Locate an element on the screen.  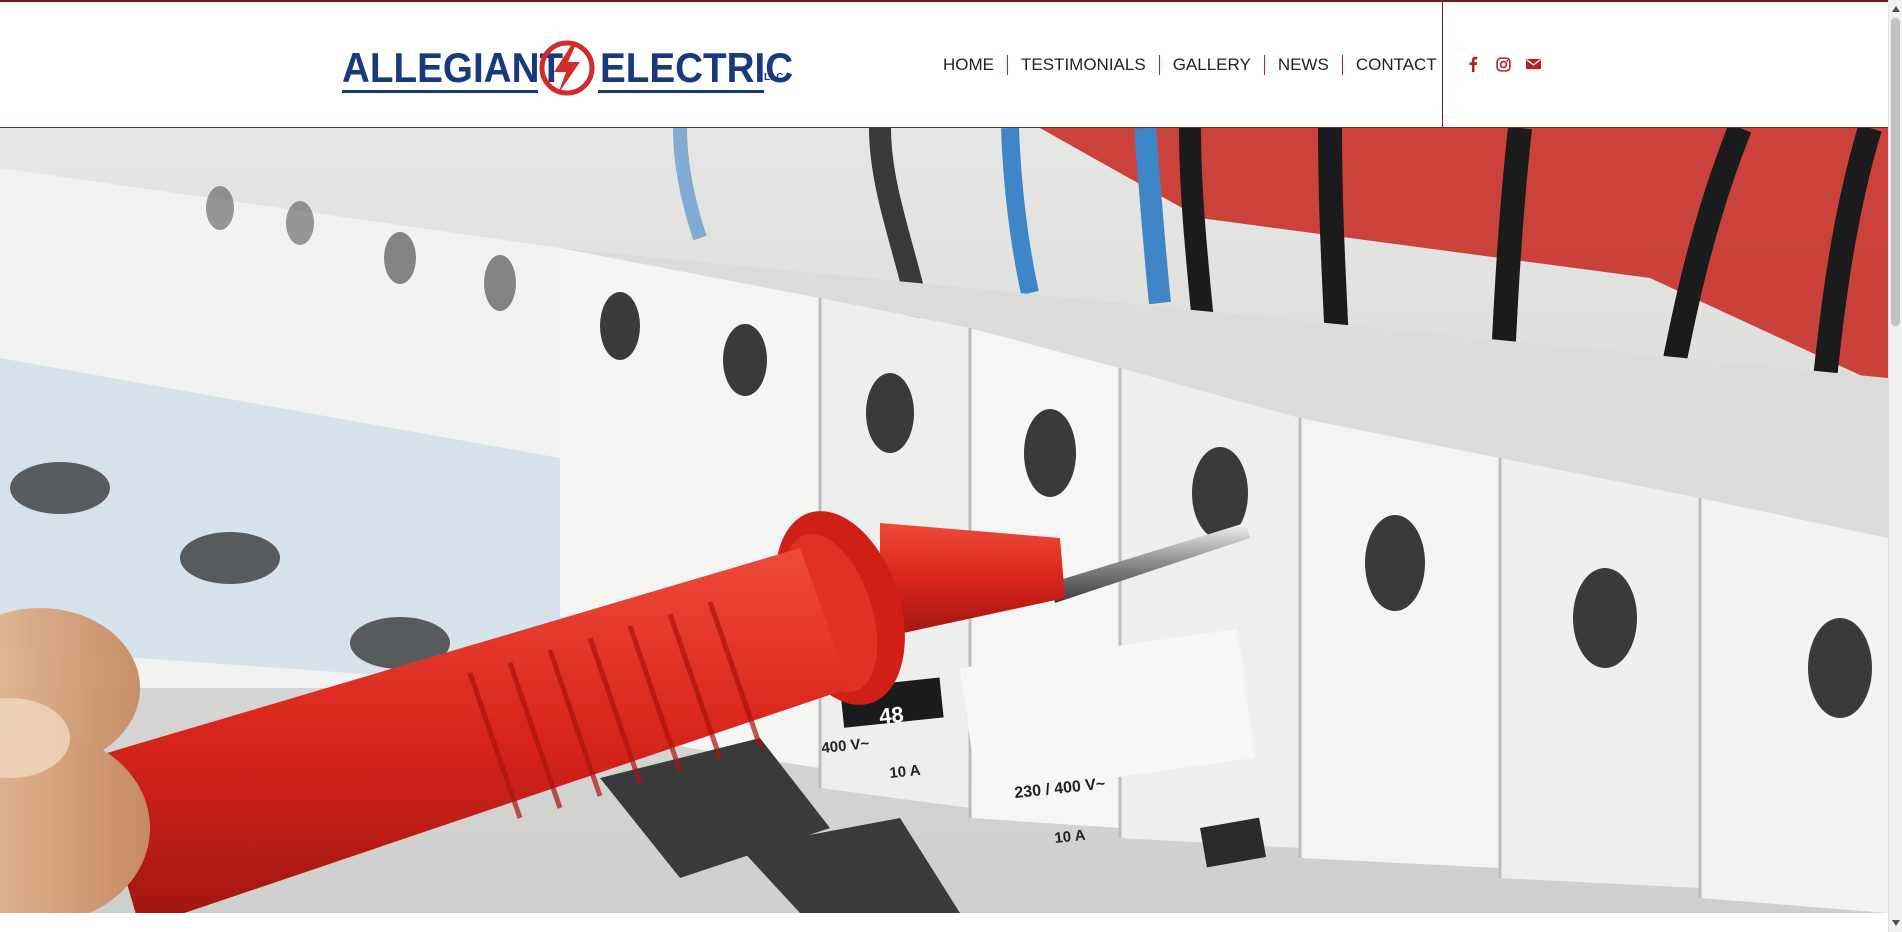
allegiant-electric-logo: ALLEGIANT ELECTRIC LLC is located at coordinates (567, 68).